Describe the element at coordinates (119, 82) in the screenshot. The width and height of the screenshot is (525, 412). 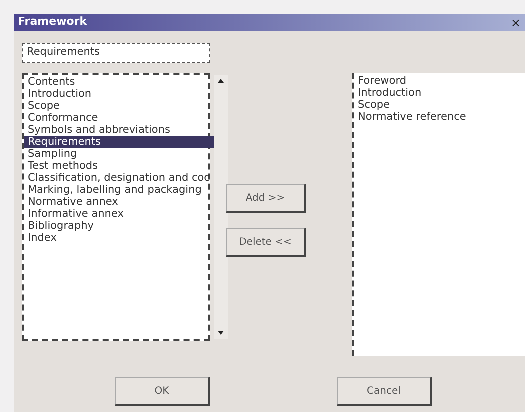
I see `list-item: Contents` at that location.